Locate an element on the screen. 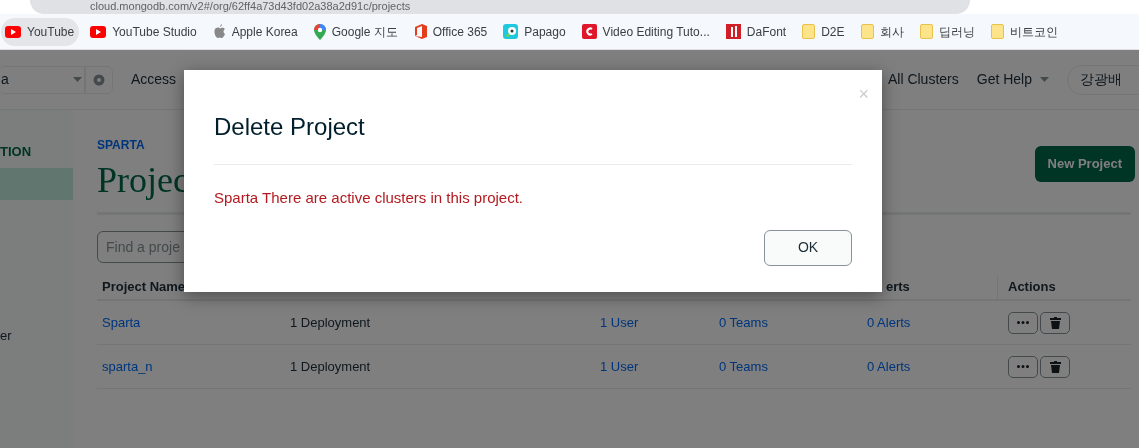 The image size is (1139, 448). nav-link: Access is located at coordinates (154, 79).